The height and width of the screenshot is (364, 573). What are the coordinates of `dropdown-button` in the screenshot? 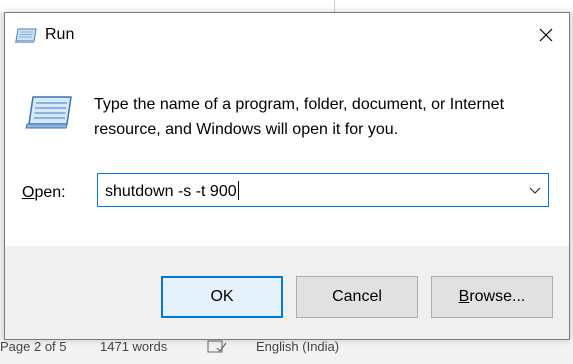 It's located at (535, 190).